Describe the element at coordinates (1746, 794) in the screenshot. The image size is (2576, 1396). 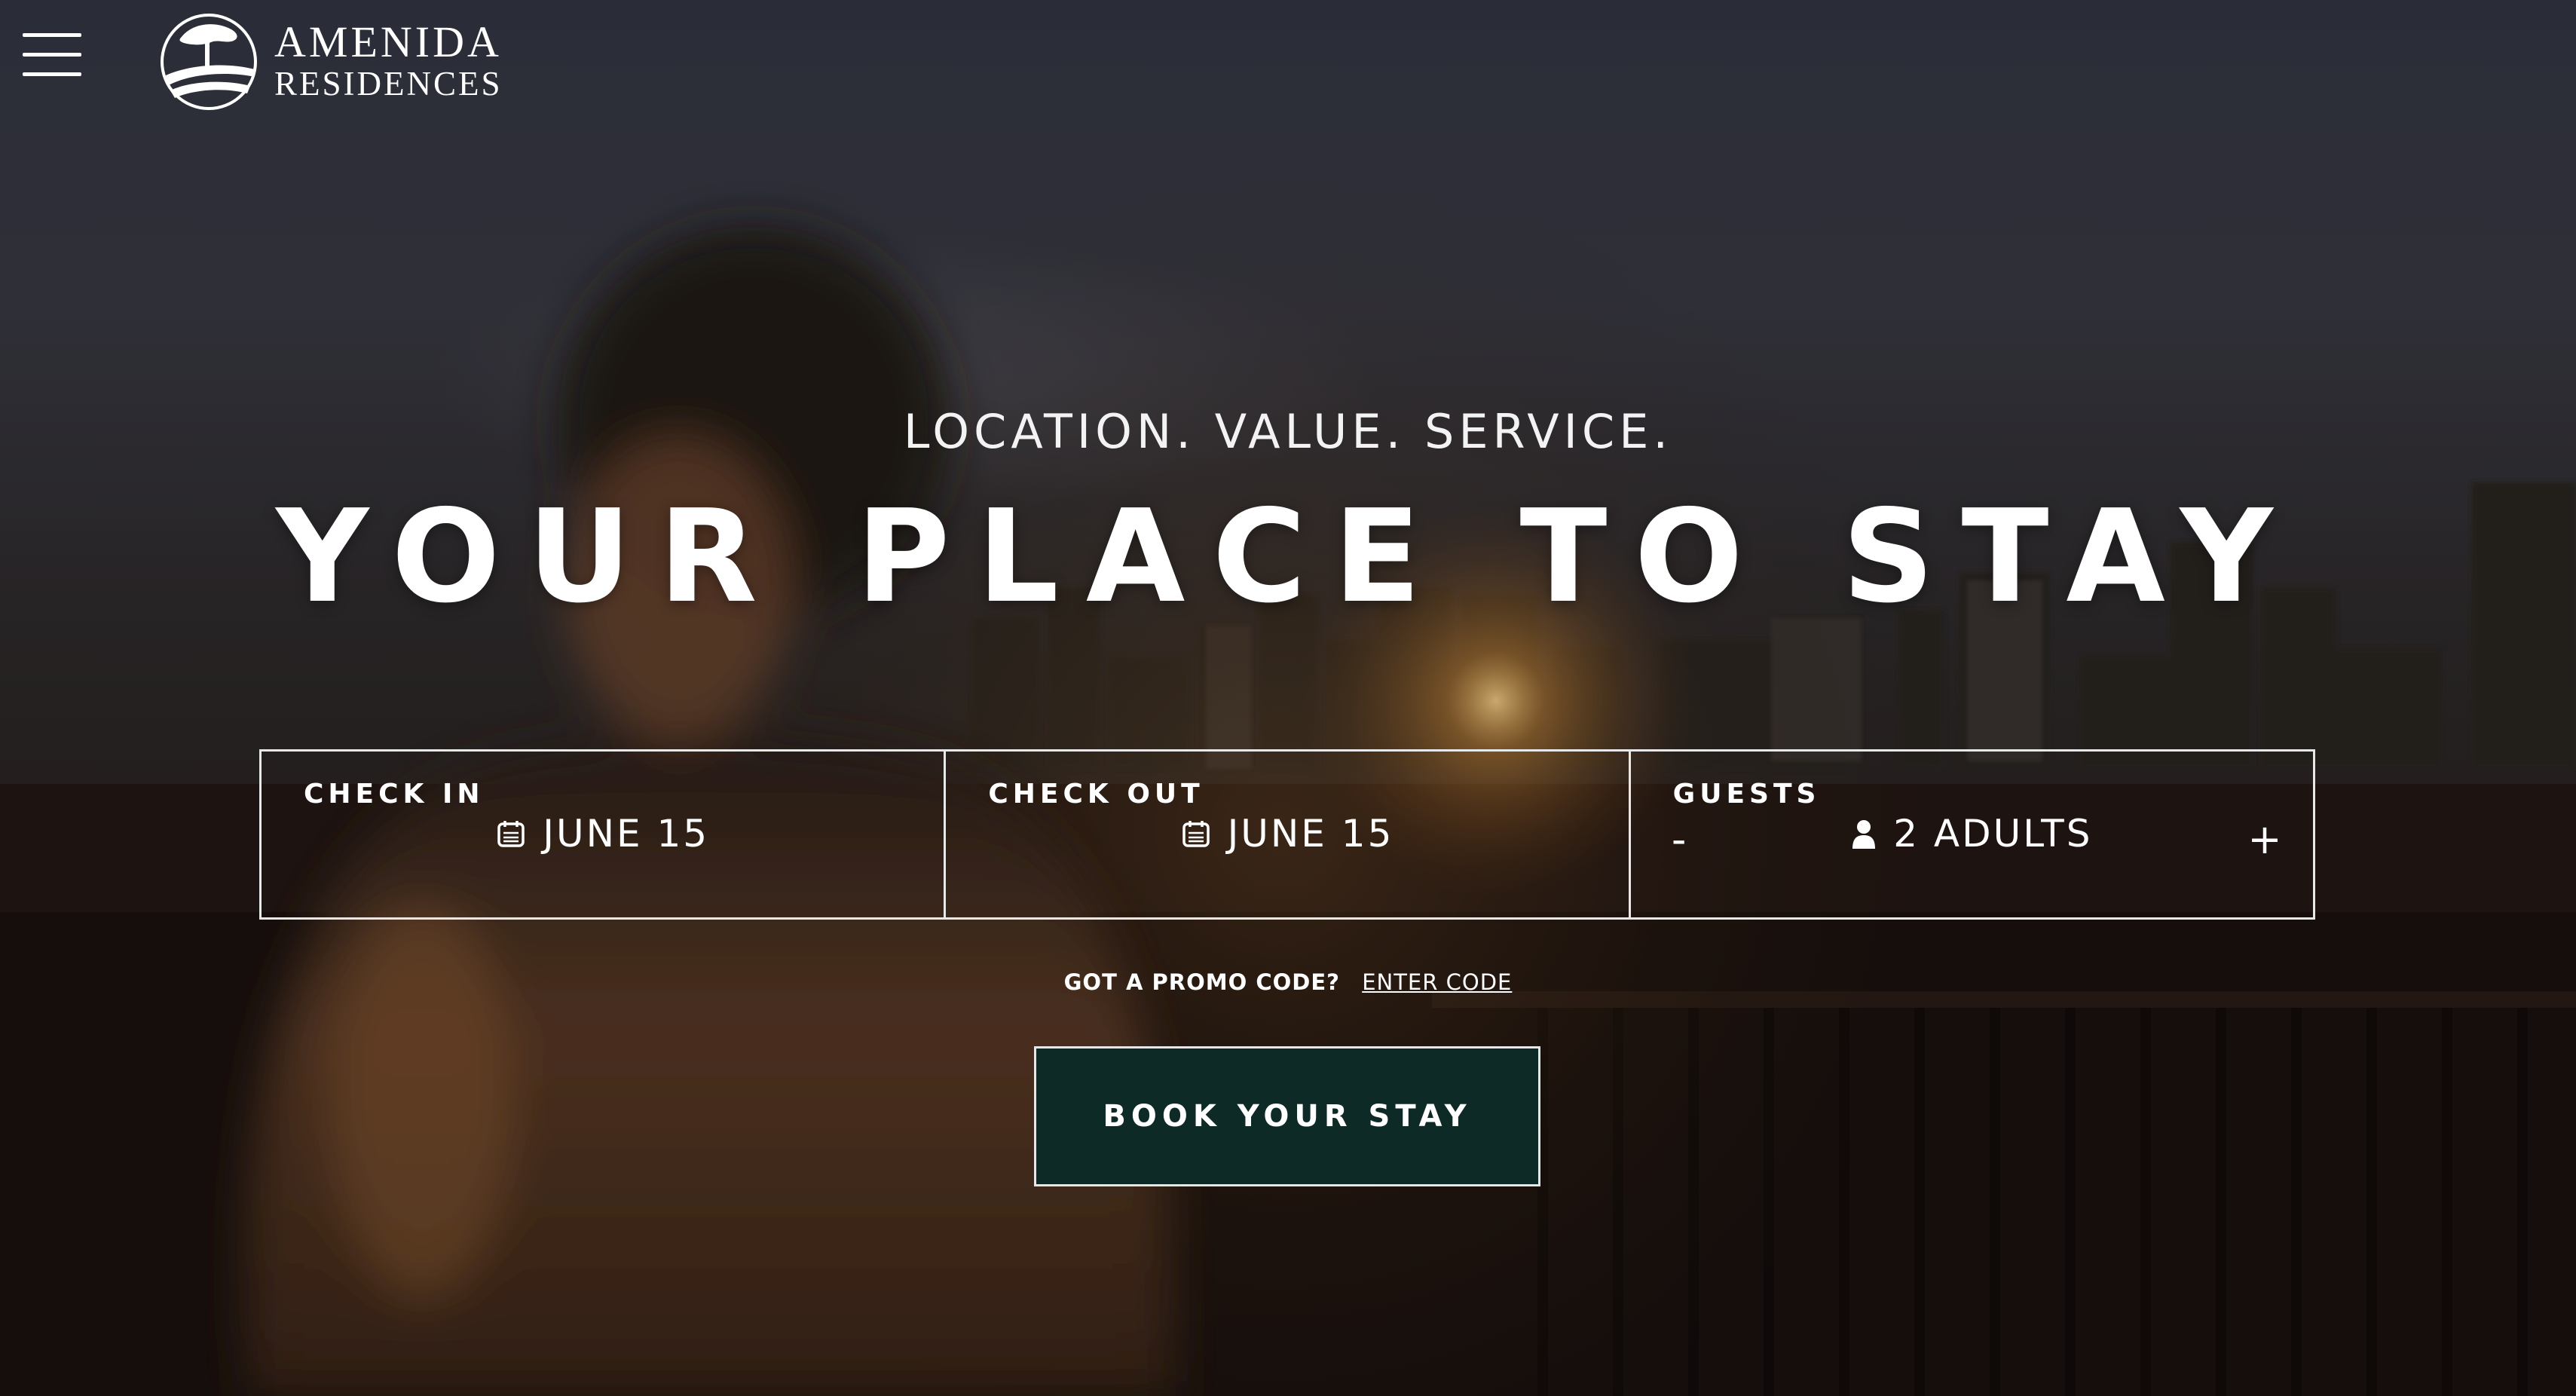
I see `guests-label: GUESTS` at that location.